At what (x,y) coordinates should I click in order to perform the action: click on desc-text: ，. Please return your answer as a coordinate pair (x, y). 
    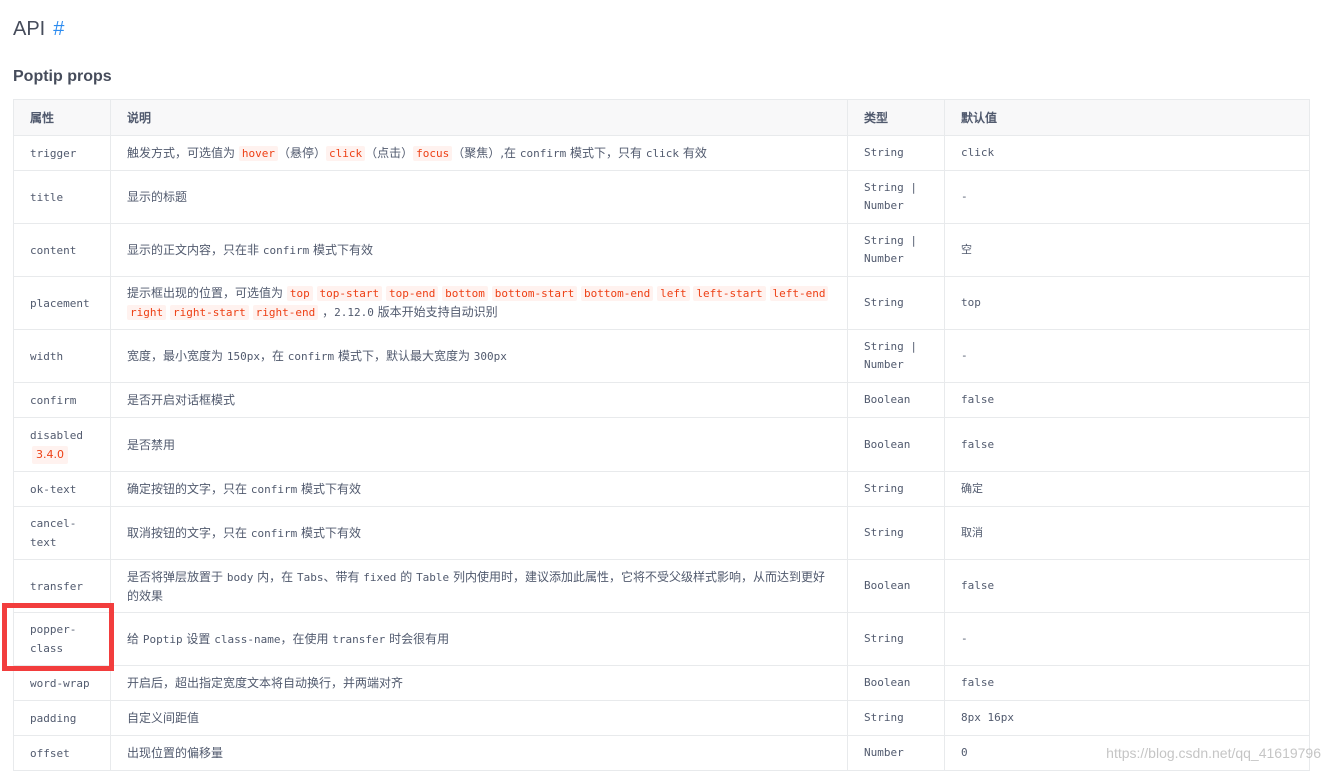
    Looking at the image, I should click on (326, 312).